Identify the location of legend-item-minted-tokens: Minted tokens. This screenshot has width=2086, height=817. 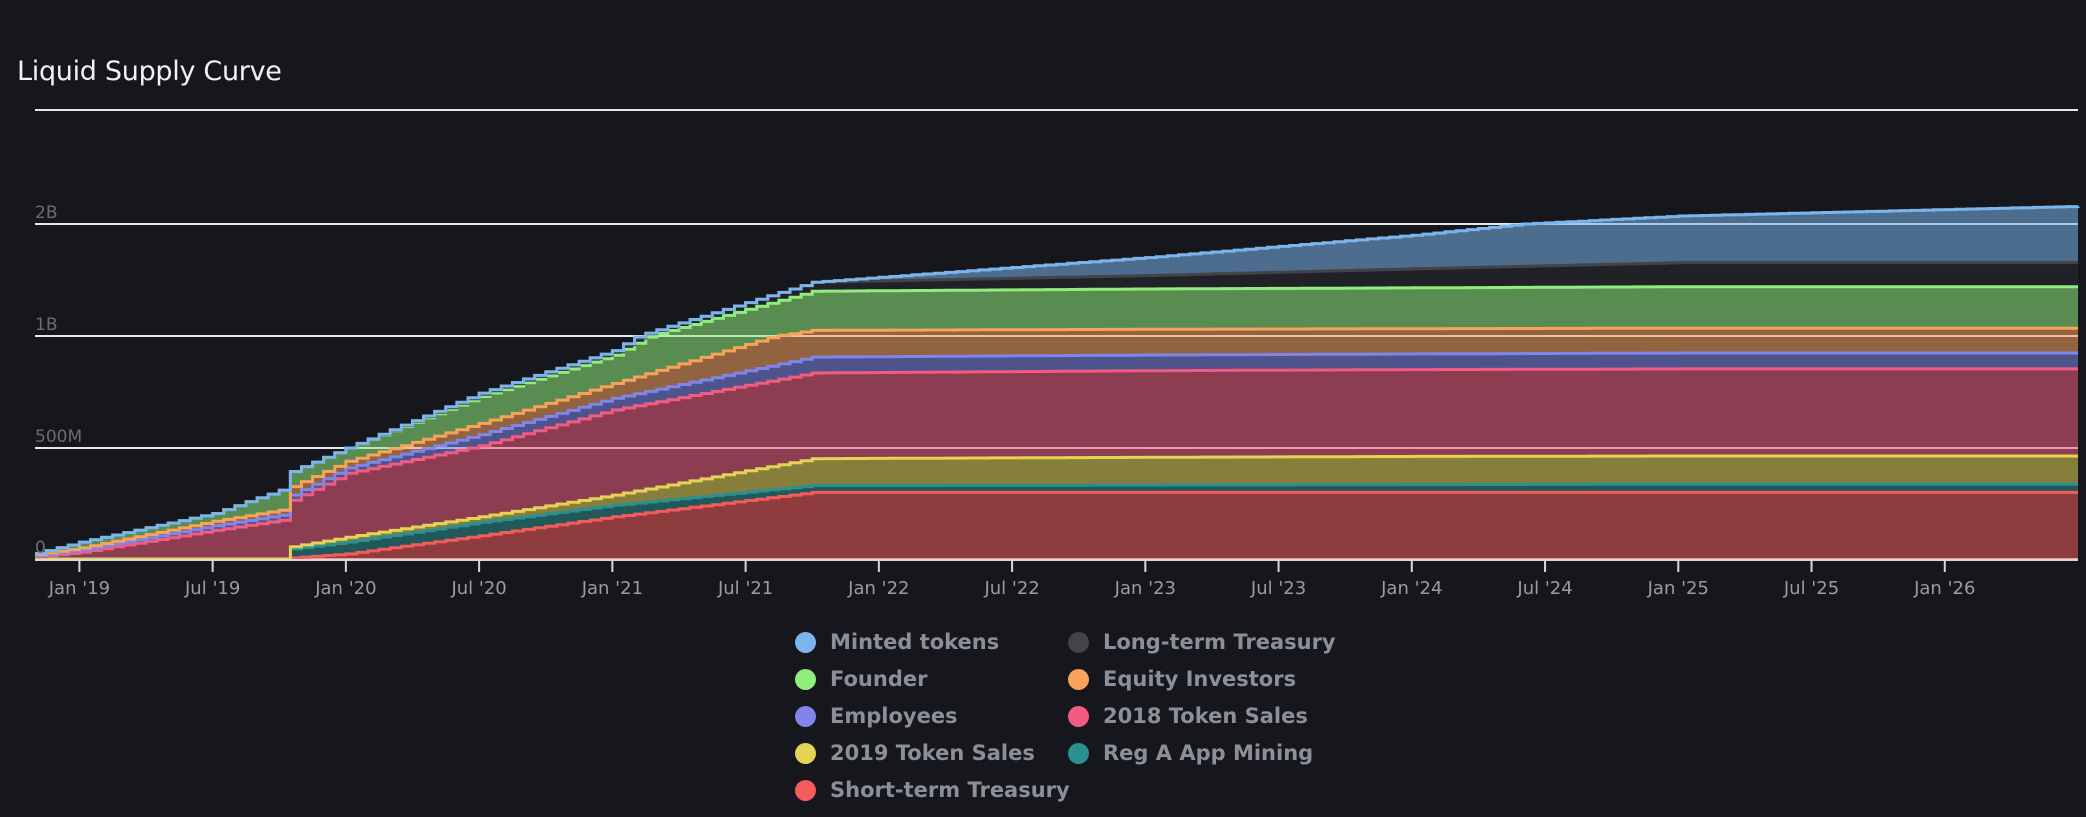
(931, 642).